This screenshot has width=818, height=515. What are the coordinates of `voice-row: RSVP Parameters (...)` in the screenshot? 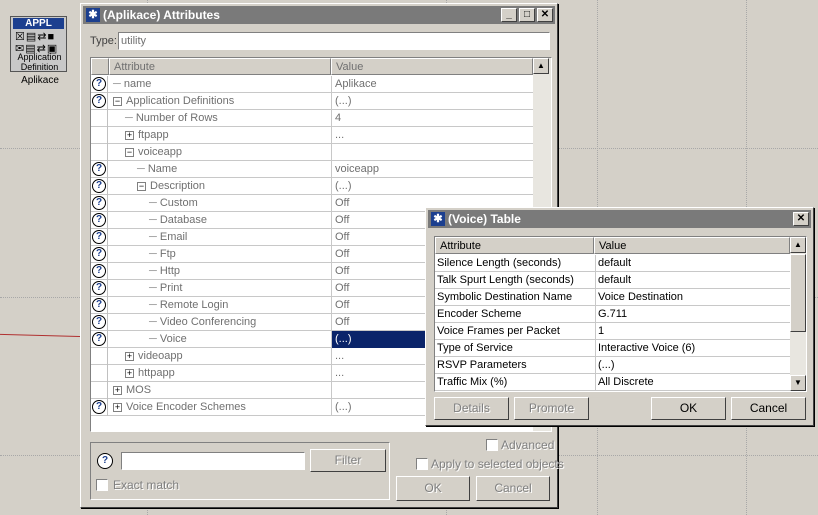 It's located at (612, 365).